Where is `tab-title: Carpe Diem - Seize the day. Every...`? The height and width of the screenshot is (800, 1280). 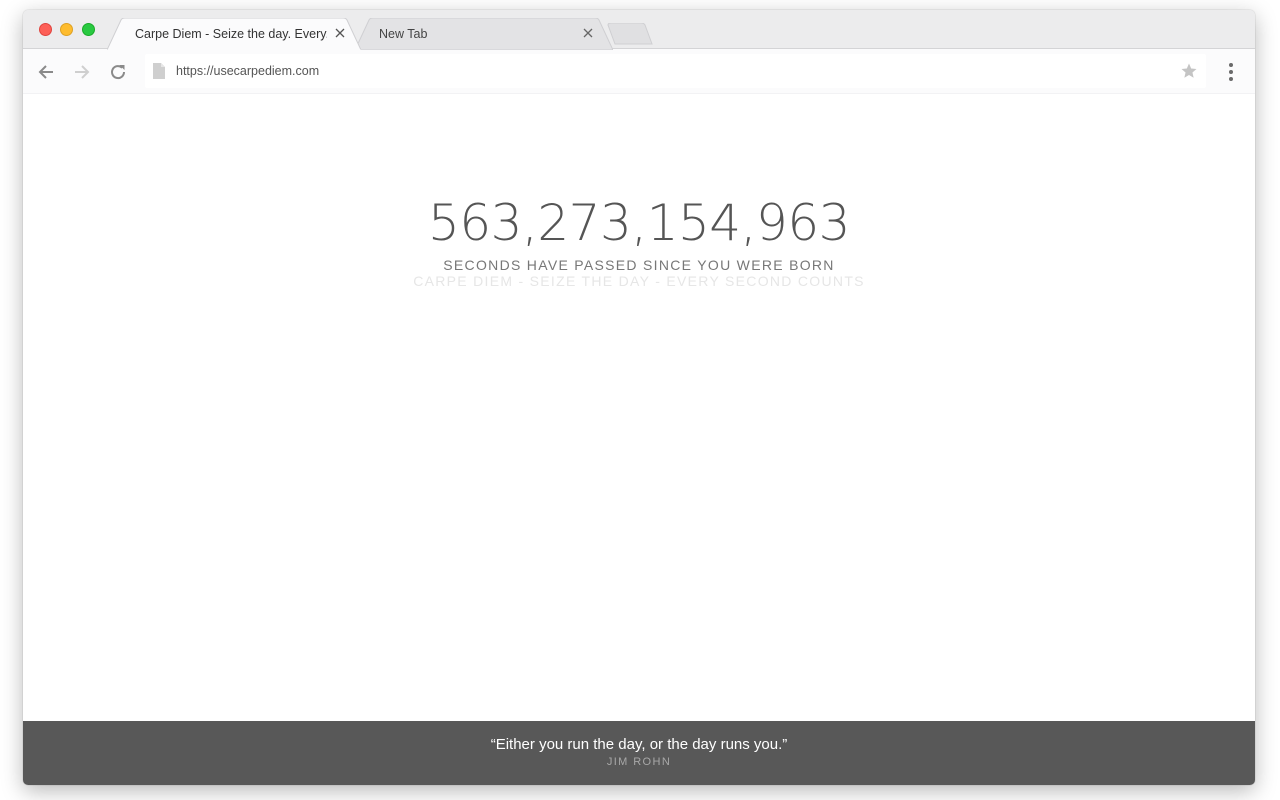
tab-title: Carpe Diem - Seize the day. Every... is located at coordinates (231, 34).